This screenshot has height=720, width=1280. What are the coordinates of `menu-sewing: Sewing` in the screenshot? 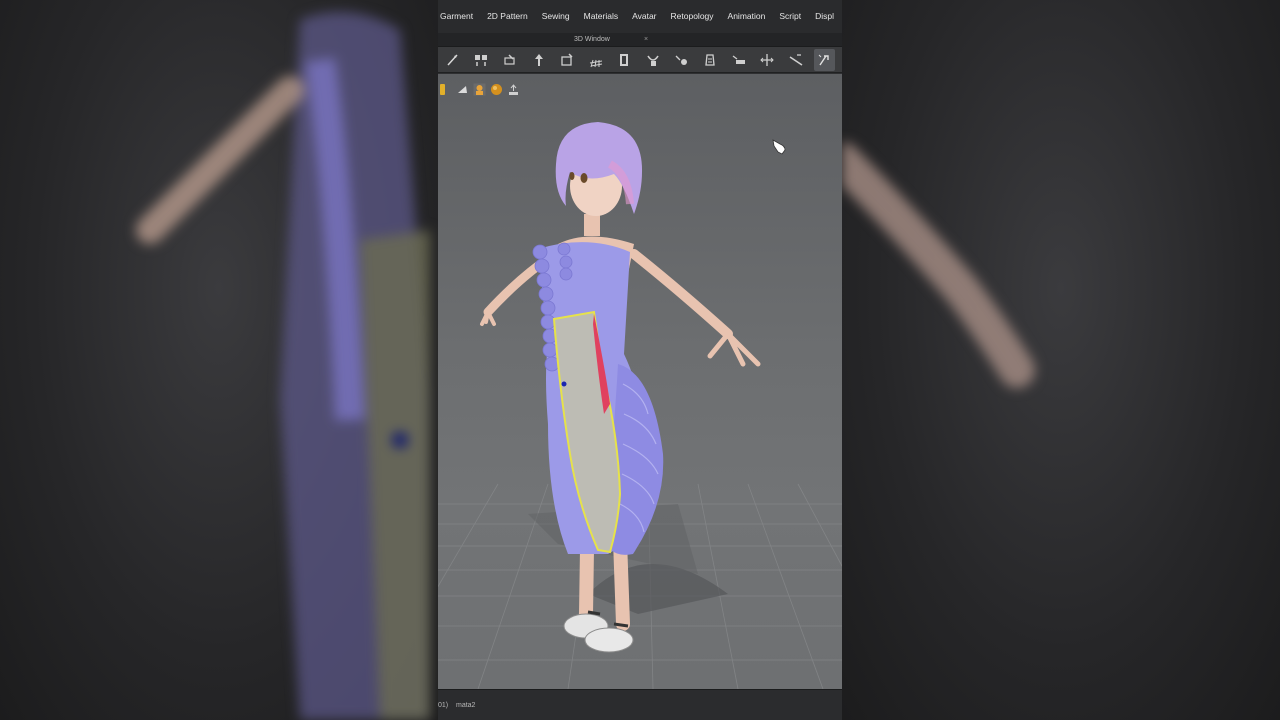 It's located at (556, 16).